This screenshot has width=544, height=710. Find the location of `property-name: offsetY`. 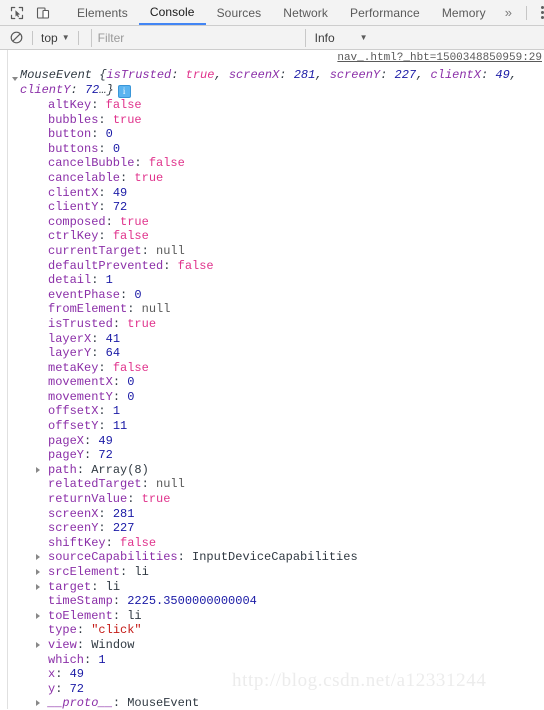

property-name: offsetY is located at coordinates (73, 426).